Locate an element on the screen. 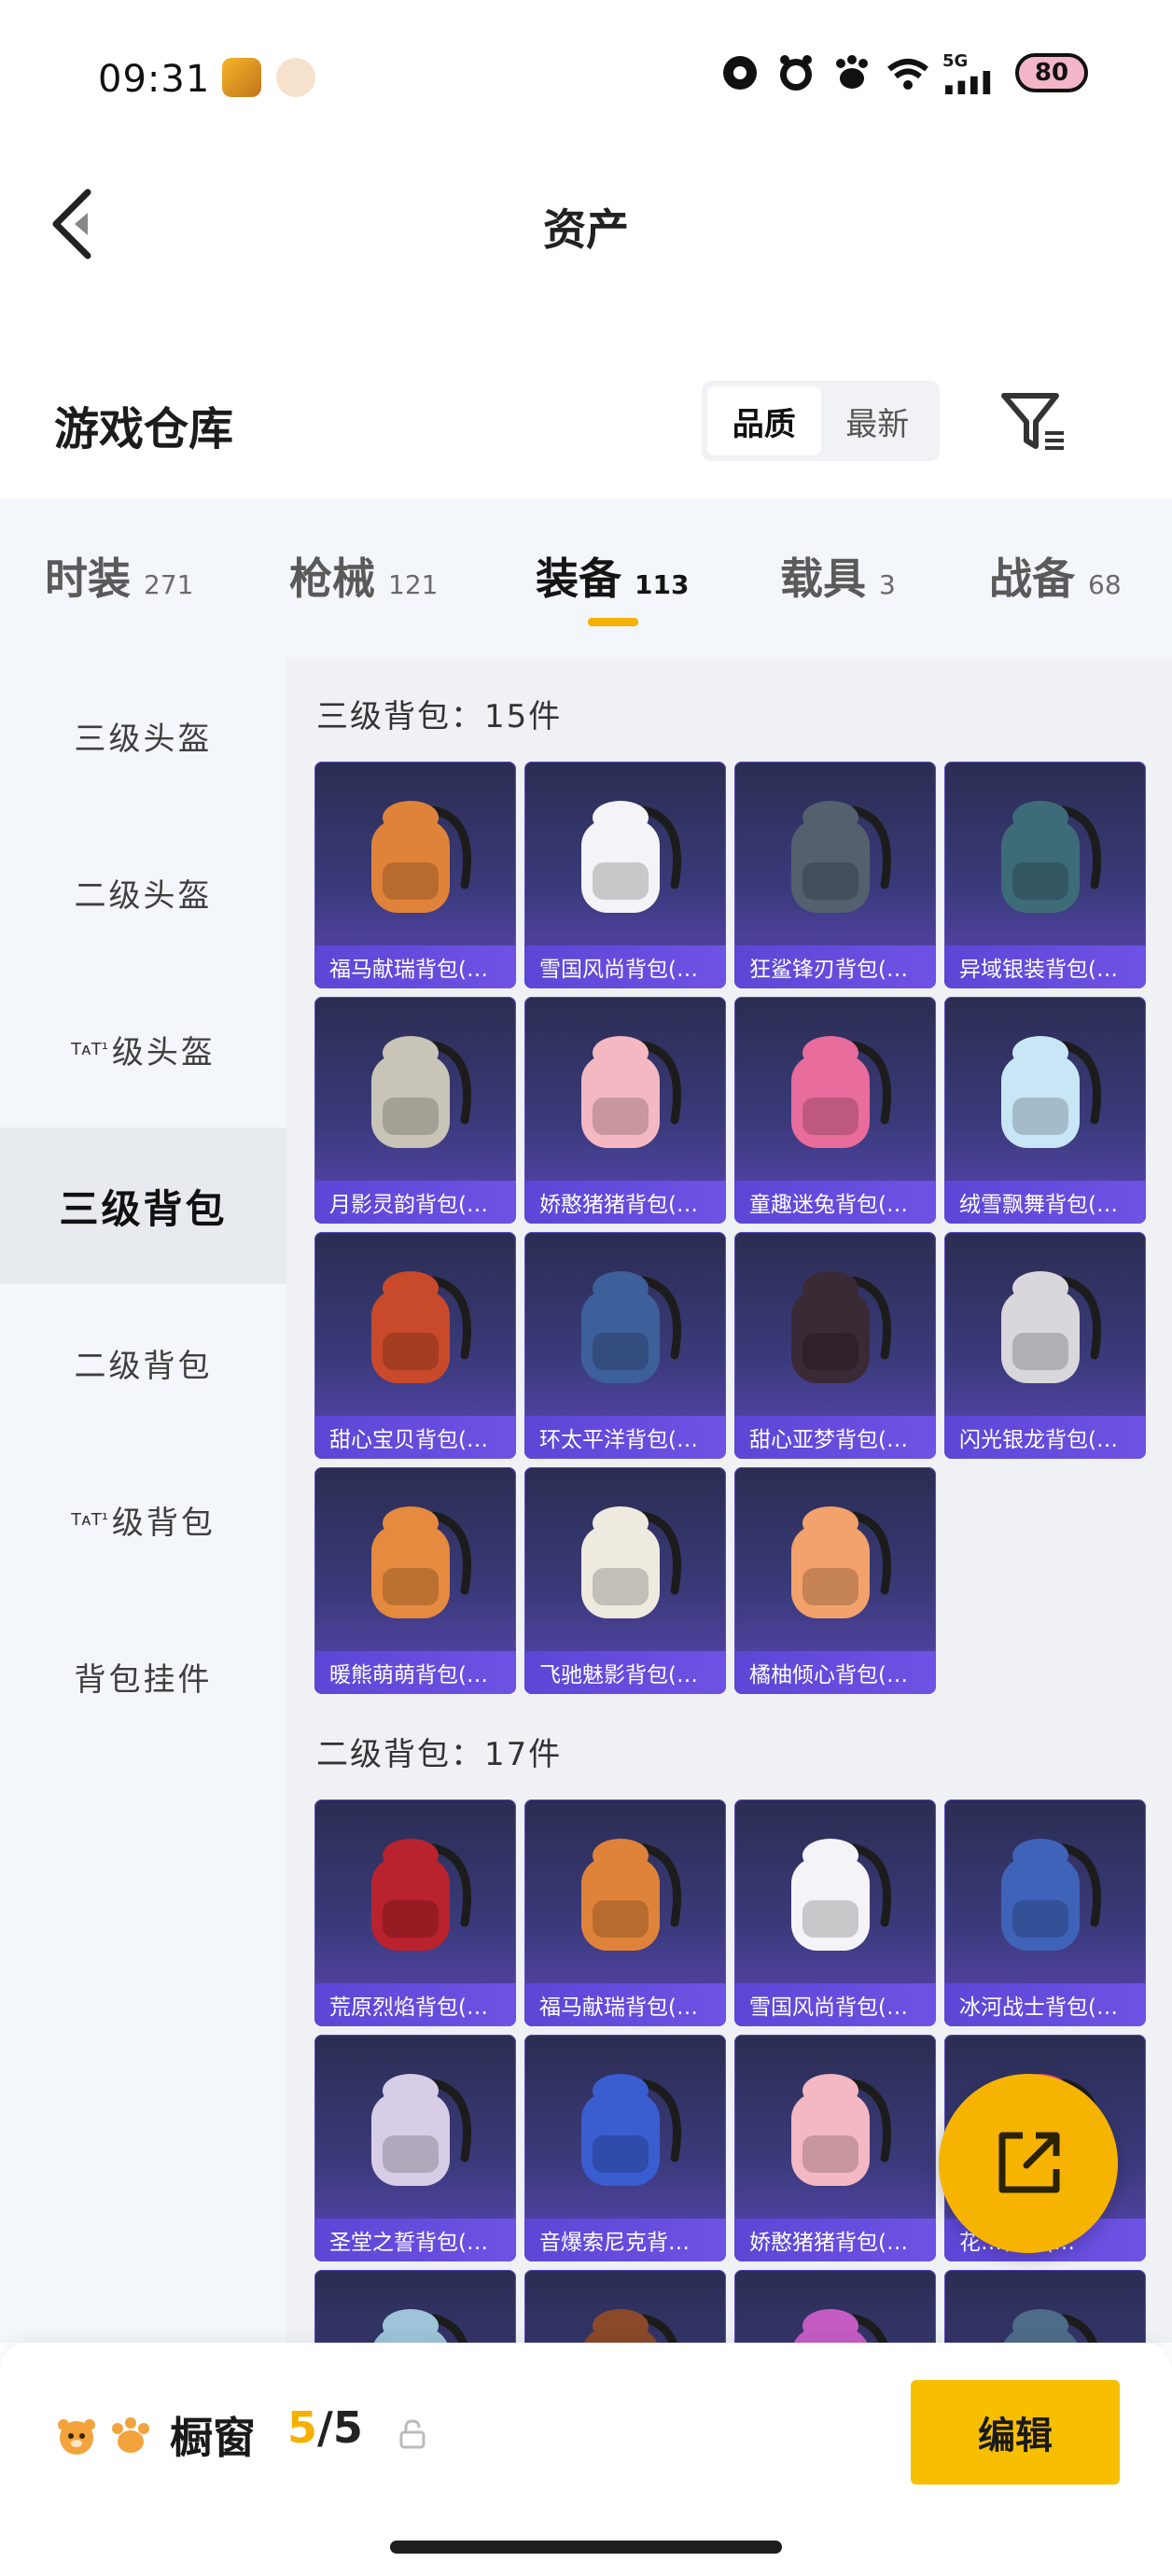 The height and width of the screenshot is (2576, 1172). sort-quality-button: 品质 is located at coordinates (764, 420).